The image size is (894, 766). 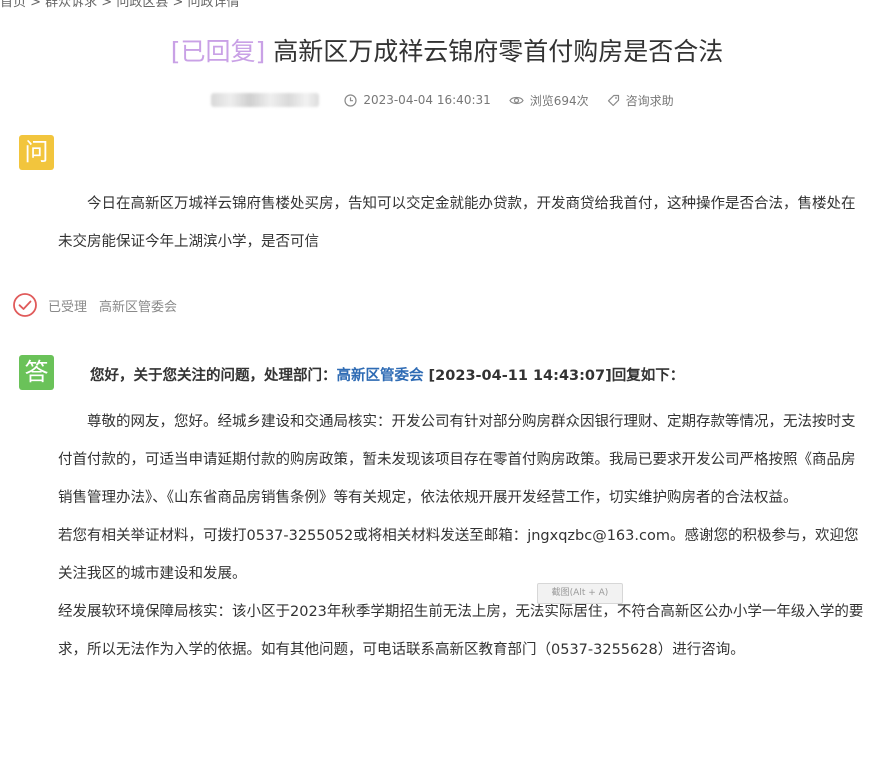 I want to click on post-meta: 2023-04-04 16:40:31 浏览694次 咨询求助, so click(x=447, y=100).